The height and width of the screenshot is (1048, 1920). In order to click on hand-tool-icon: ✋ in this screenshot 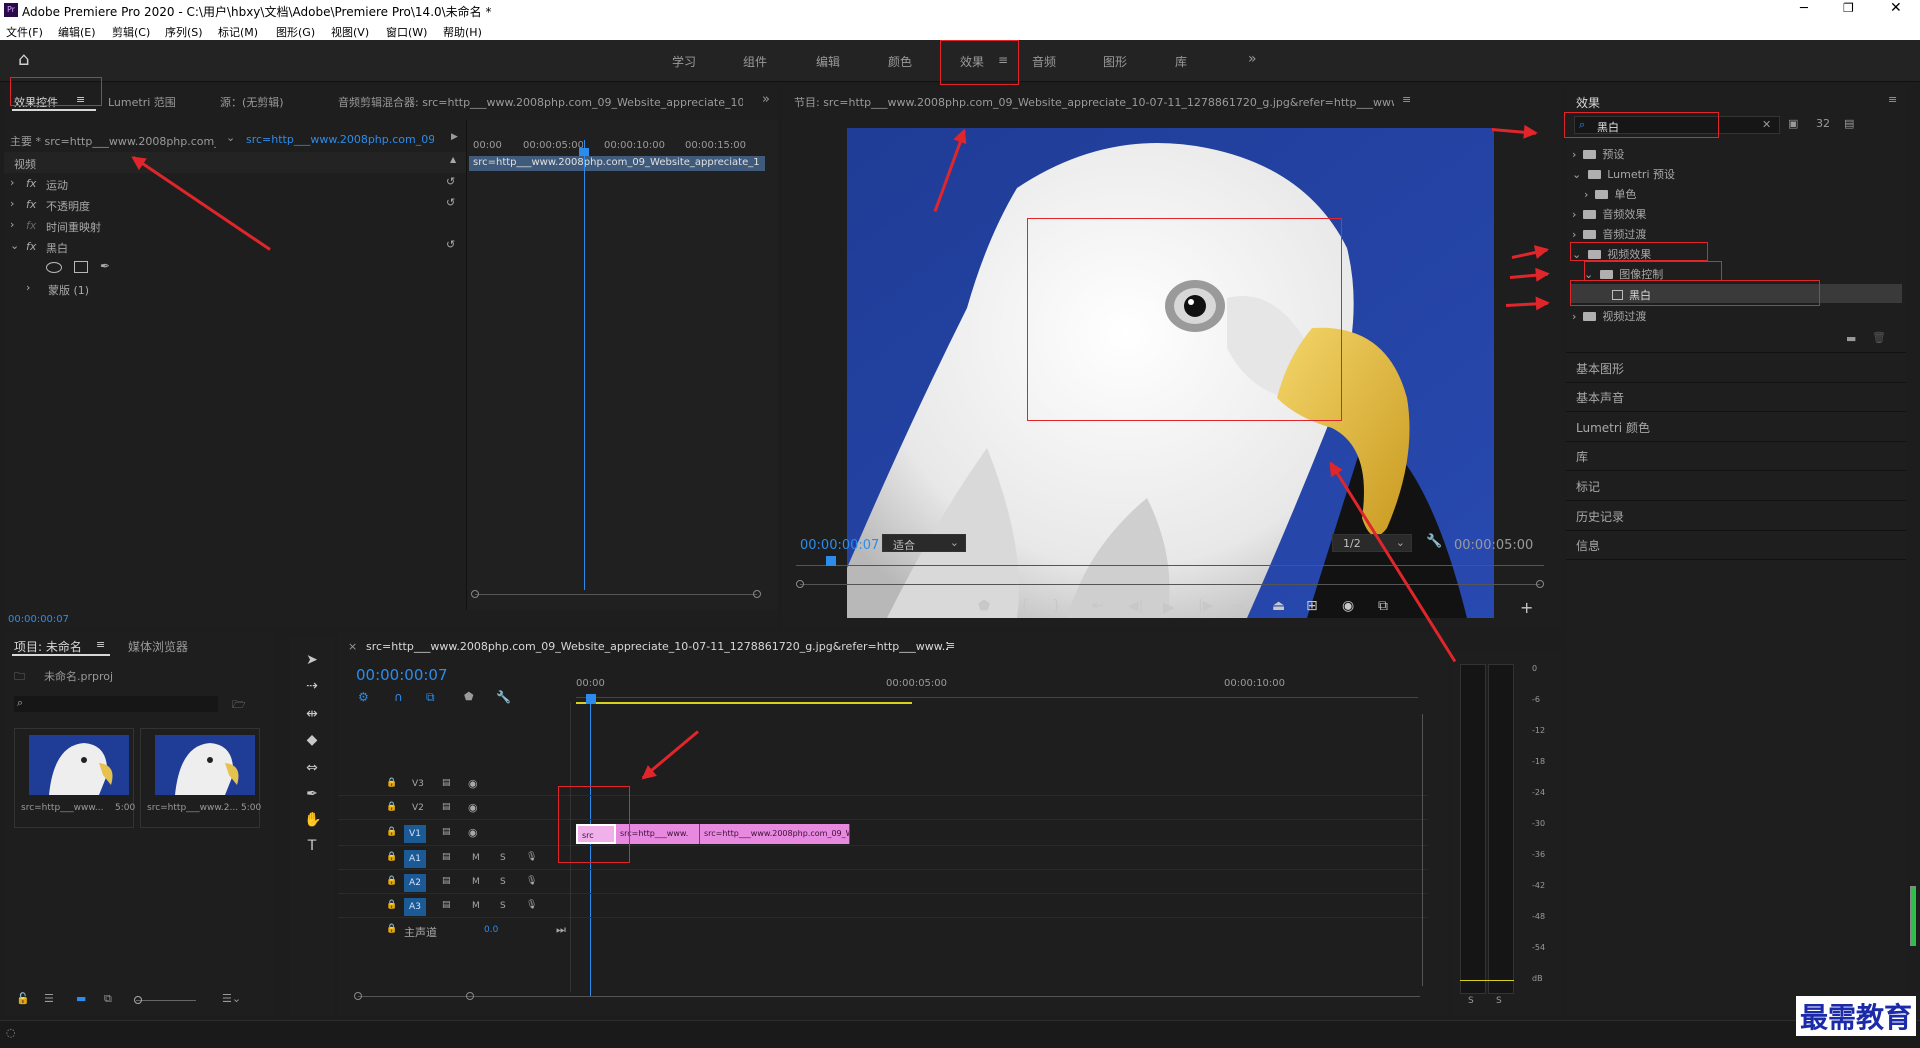, I will do `click(312, 820)`.